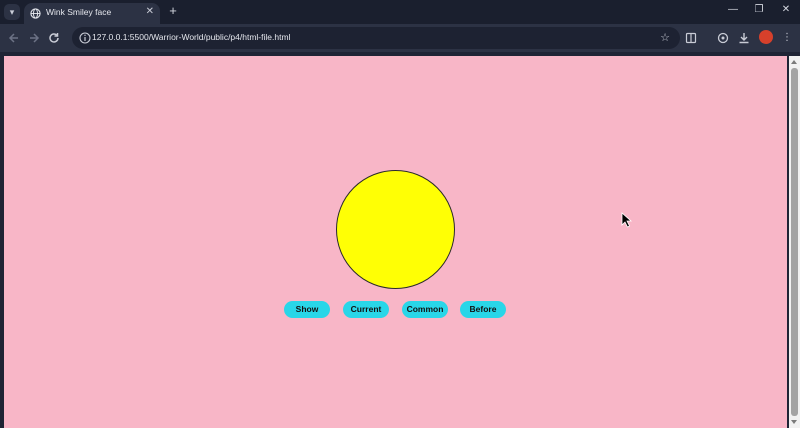  I want to click on mouse-cursor-icon, so click(627, 220).